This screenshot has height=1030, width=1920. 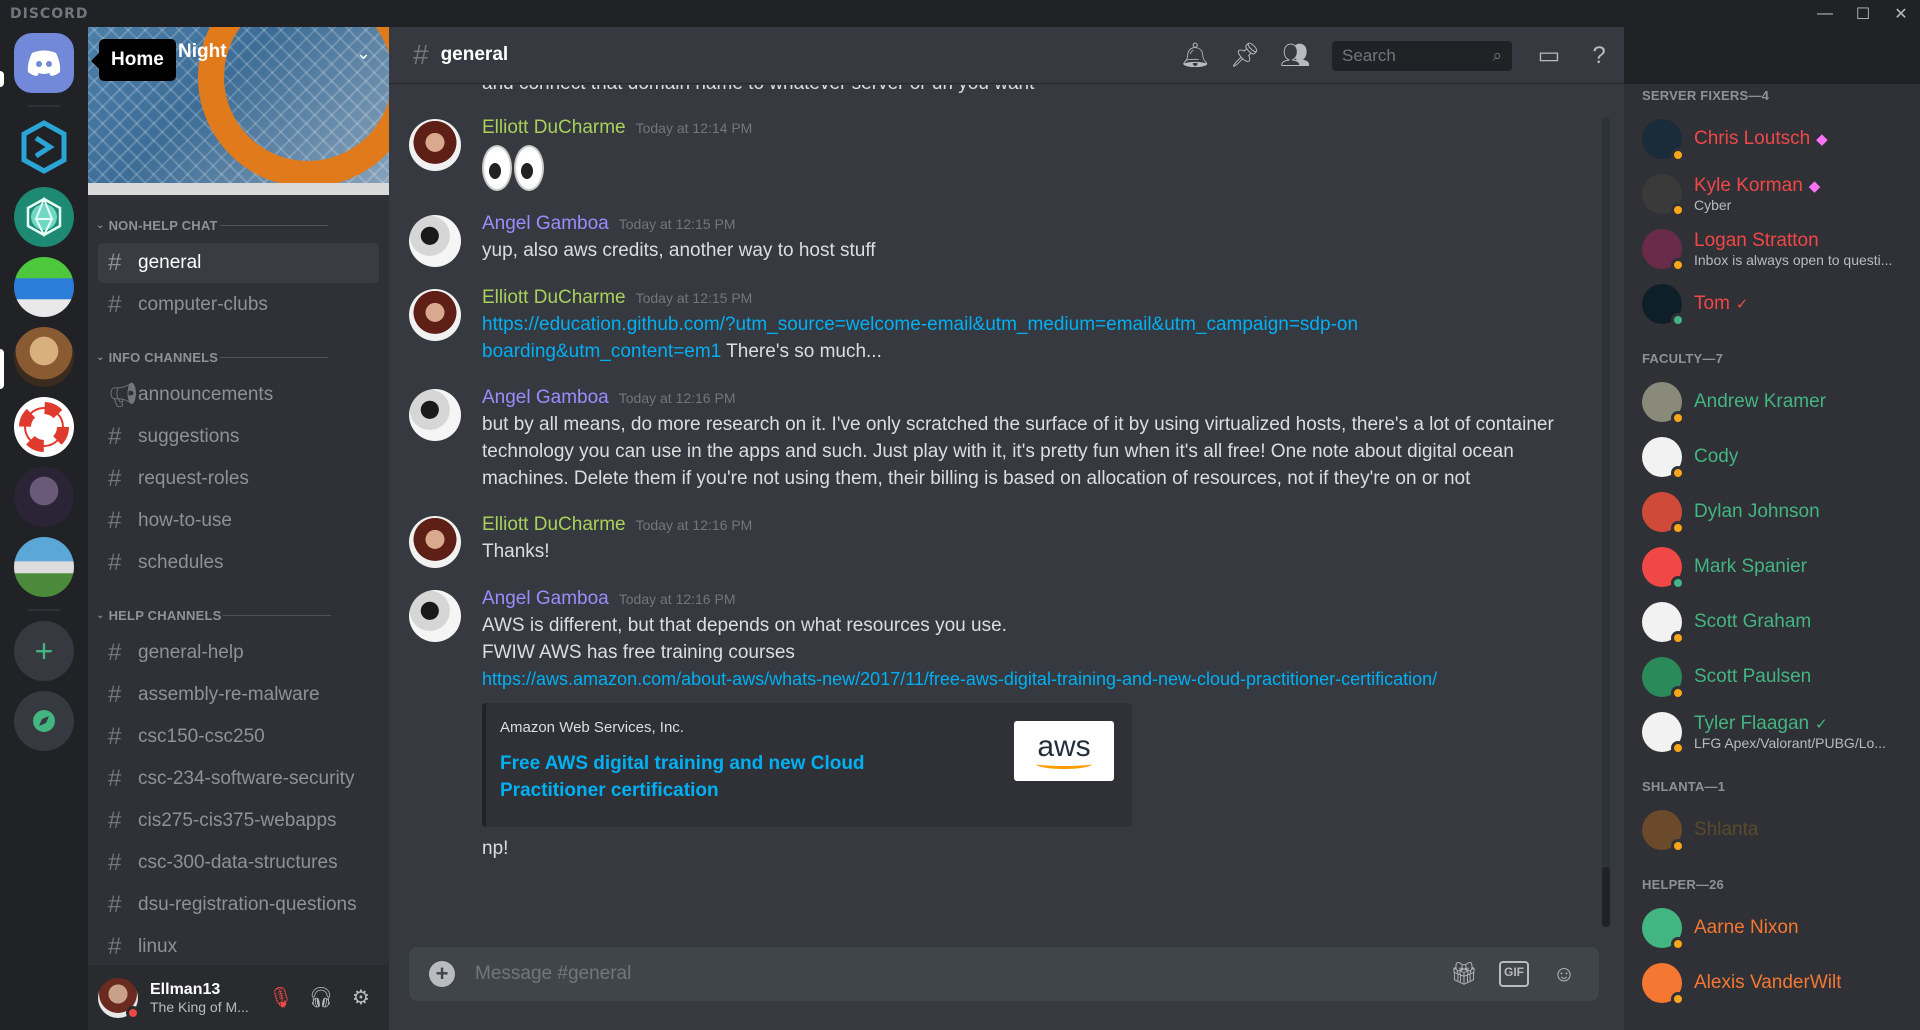 I want to click on member-item: Kyle Korman ◆ Cyber, so click(x=1781, y=193).